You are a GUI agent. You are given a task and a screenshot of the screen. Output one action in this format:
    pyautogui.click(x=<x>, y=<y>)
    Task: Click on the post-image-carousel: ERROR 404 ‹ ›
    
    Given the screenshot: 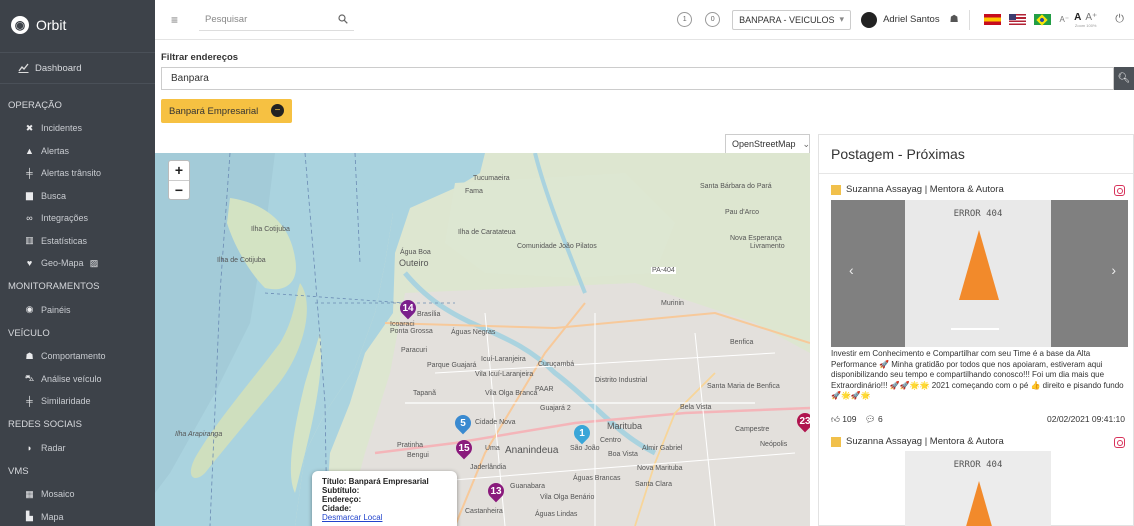 What is the action you would take?
    pyautogui.click(x=979, y=273)
    